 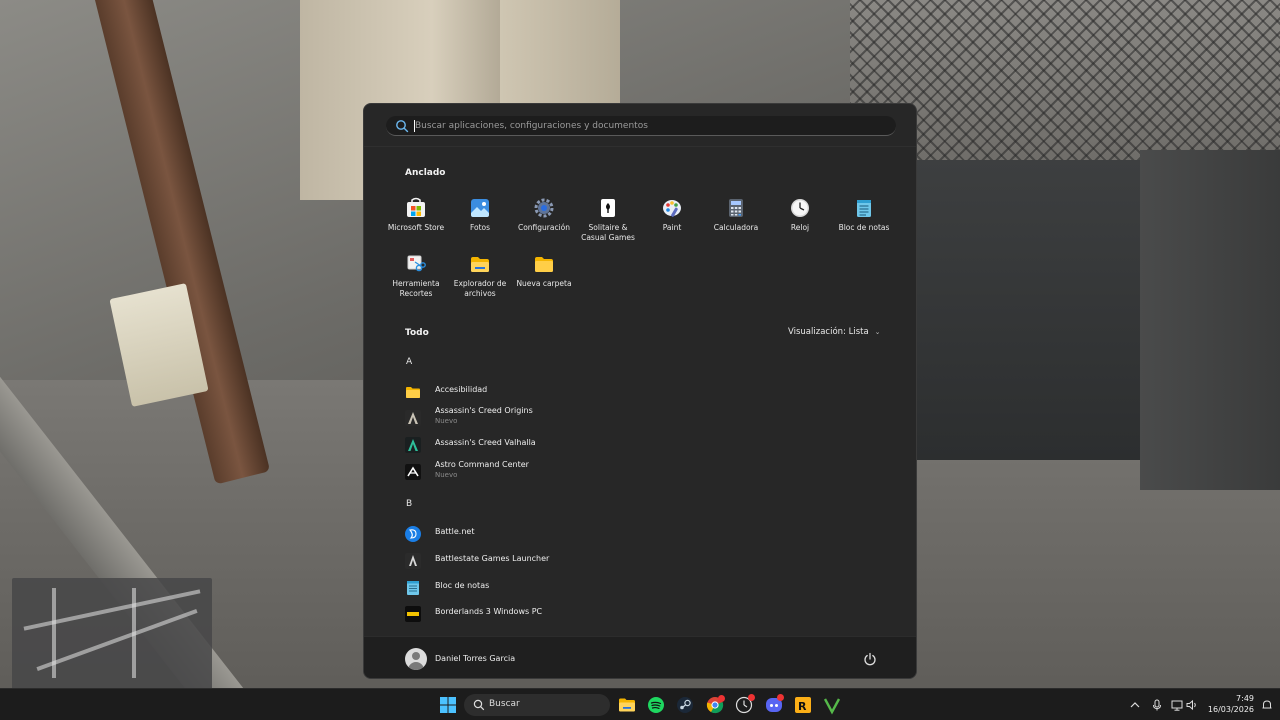 I want to click on pinned-app-label: Calculadora, so click(x=736, y=227).